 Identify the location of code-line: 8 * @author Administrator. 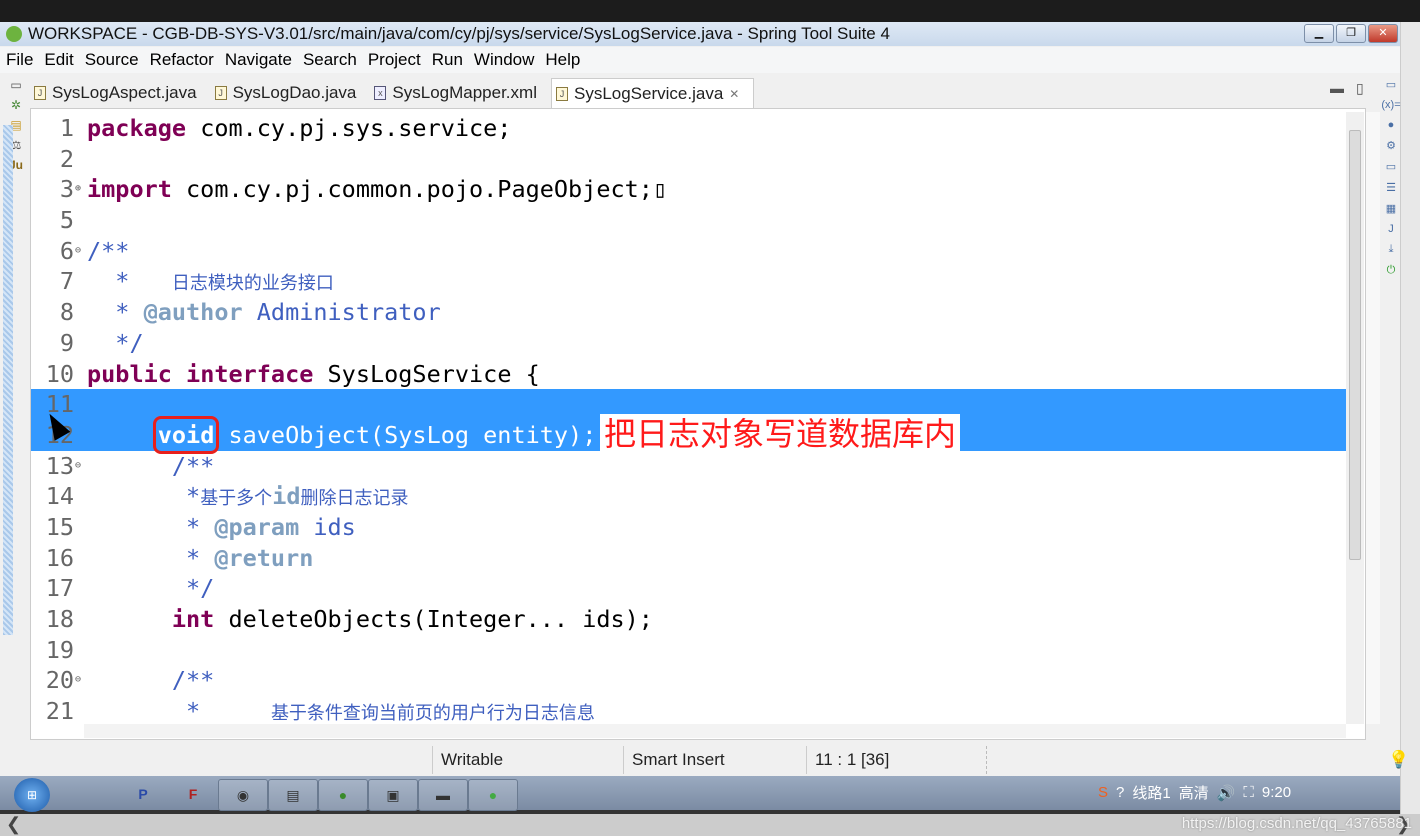
(689, 312).